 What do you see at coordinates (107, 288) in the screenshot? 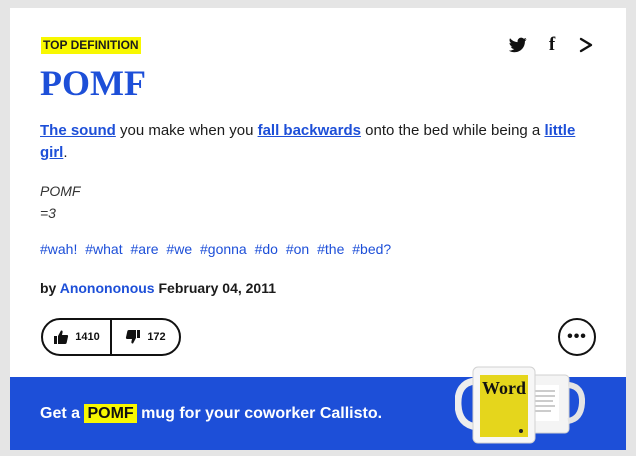
I see `author-link: Anonononous` at bounding box center [107, 288].